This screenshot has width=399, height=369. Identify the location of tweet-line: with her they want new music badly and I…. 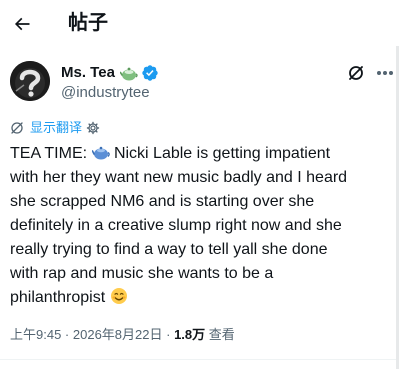
(179, 177).